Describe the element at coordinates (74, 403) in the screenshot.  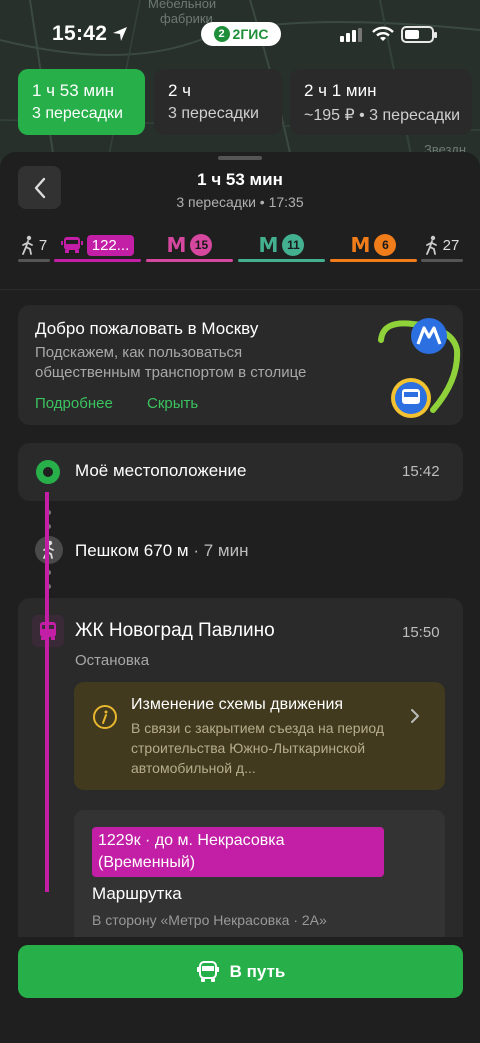
I see `welcome-more-link: Подробнее` at that location.